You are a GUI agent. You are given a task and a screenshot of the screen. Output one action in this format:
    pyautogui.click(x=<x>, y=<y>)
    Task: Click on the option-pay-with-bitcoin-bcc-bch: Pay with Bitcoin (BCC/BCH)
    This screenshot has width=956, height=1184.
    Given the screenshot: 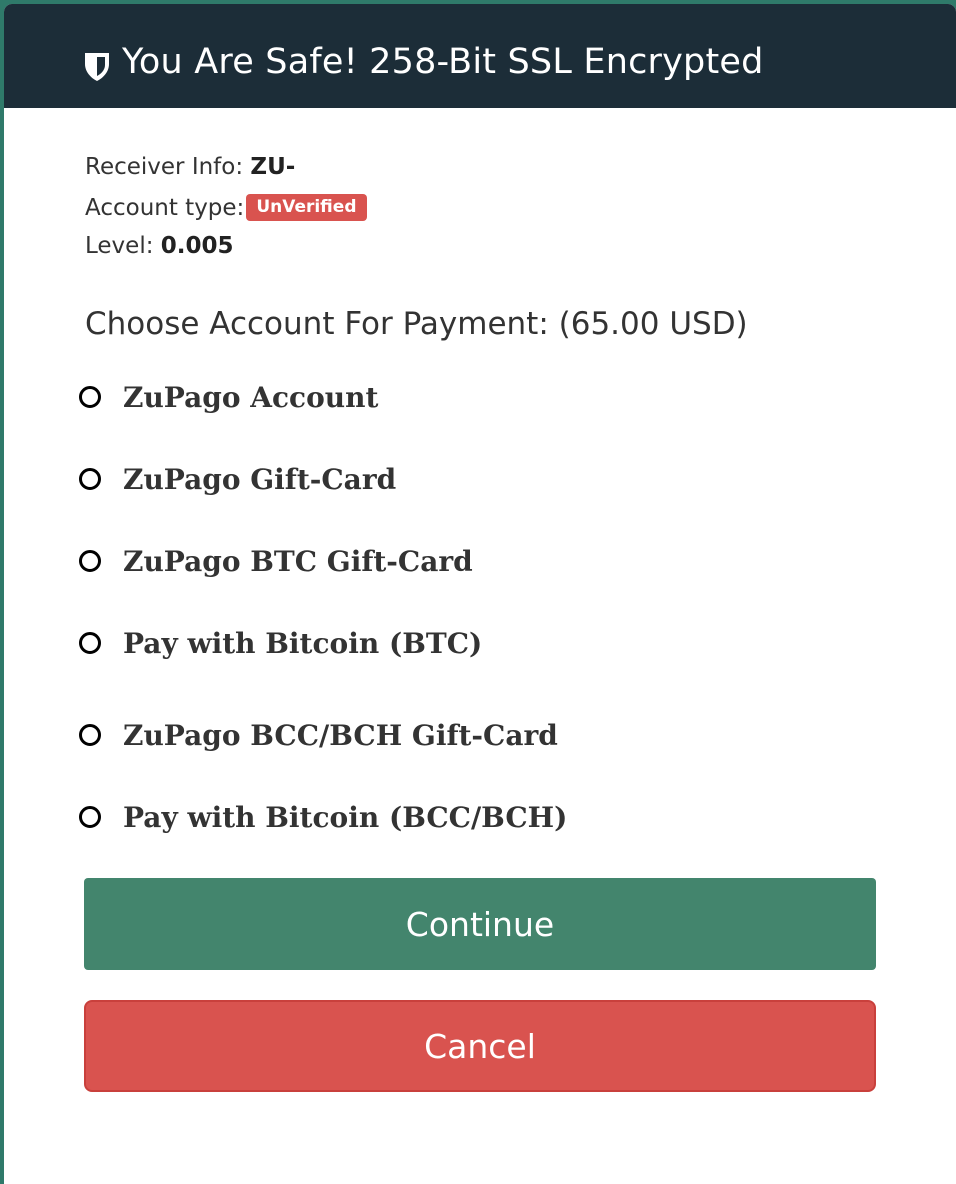 What is the action you would take?
    pyautogui.click(x=323, y=817)
    